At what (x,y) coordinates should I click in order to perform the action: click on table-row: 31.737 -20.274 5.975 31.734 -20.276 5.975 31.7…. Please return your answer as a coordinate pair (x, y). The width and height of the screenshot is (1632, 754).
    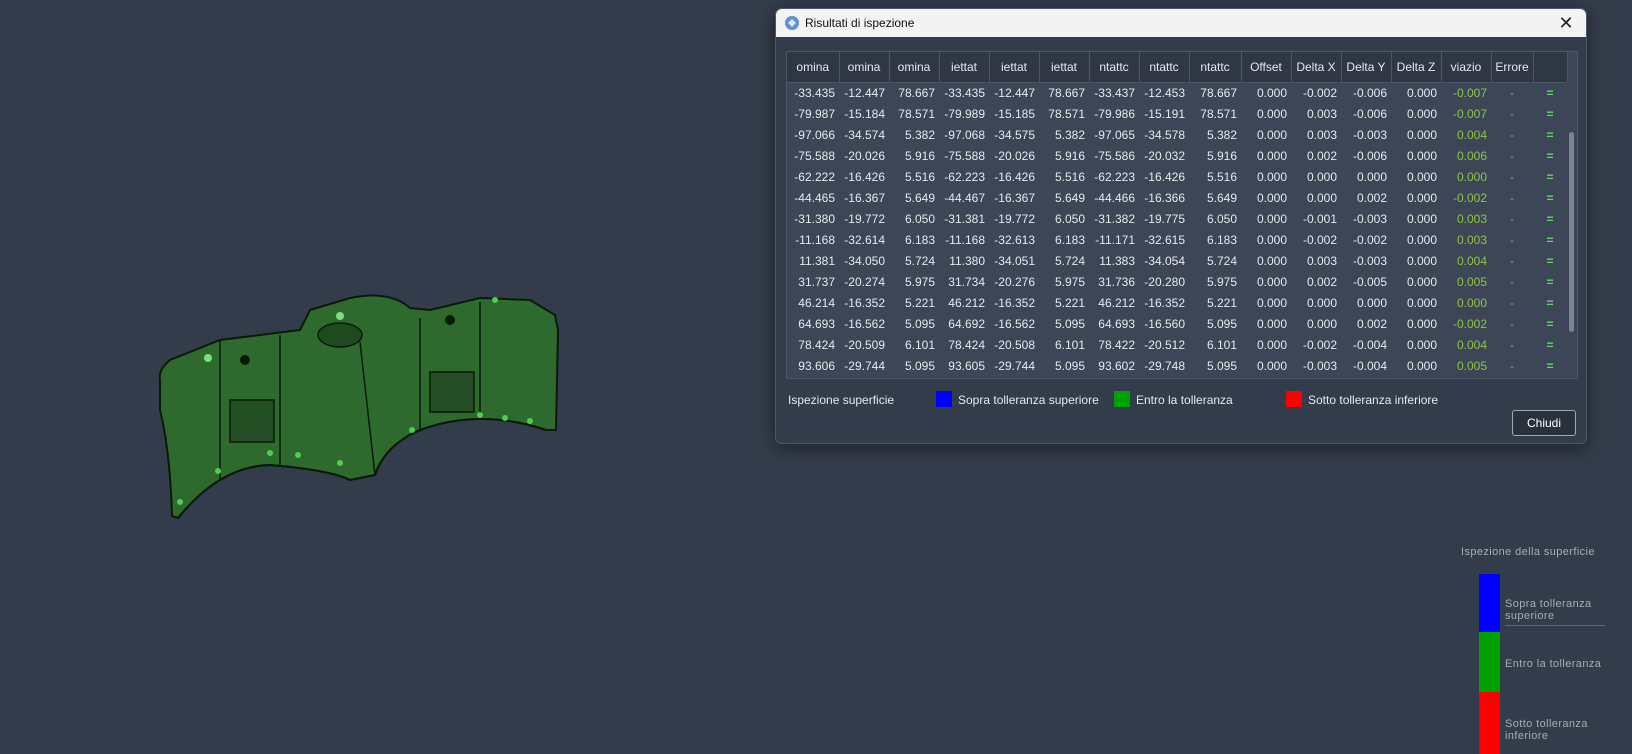
    Looking at the image, I should click on (1177, 281).